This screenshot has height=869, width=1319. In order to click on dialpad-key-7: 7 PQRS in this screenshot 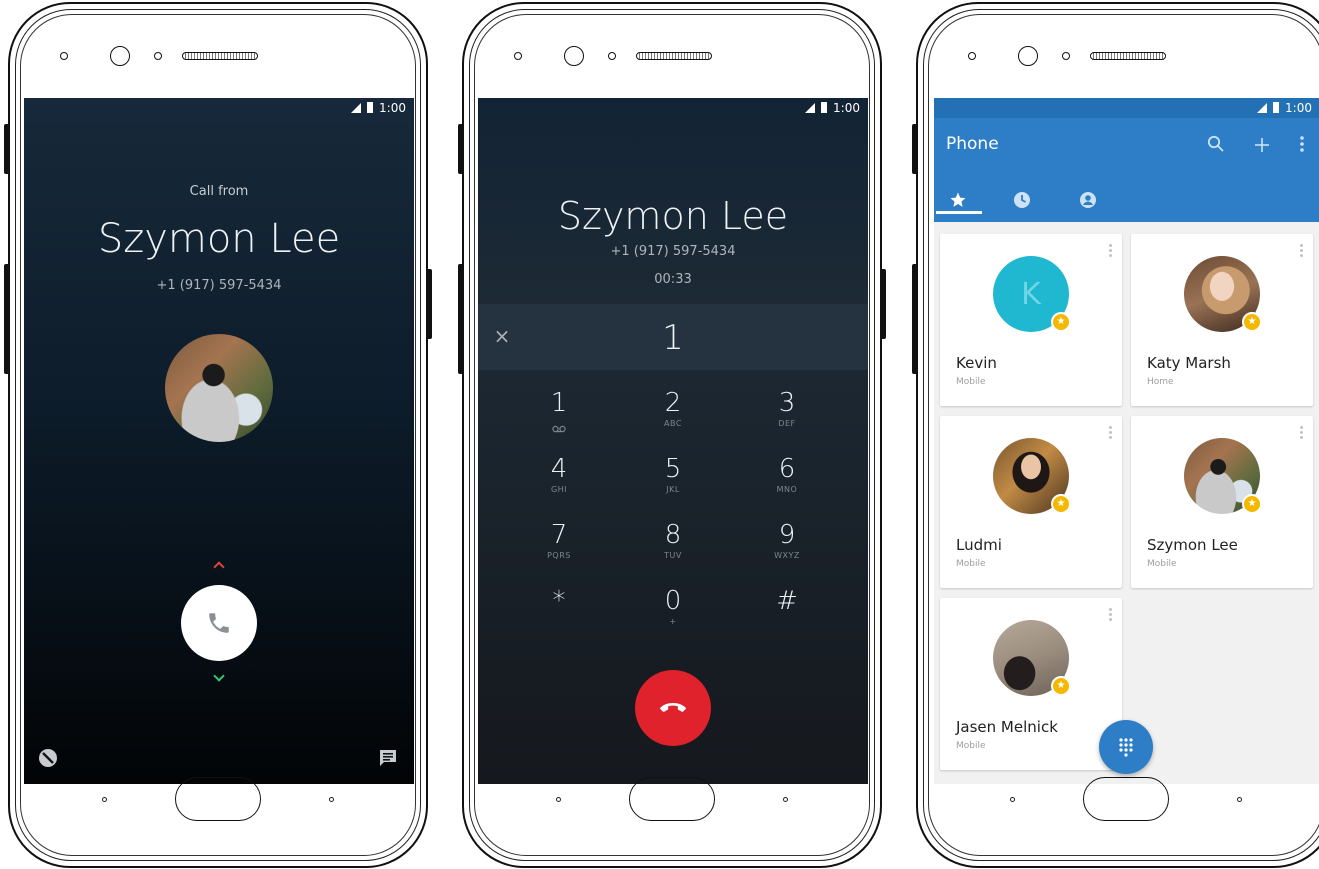, I will do `click(559, 553)`.